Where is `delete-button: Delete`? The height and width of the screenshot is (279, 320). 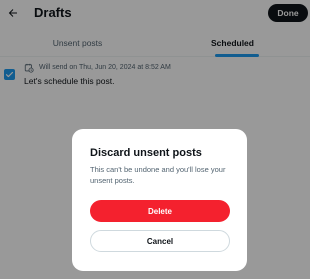
delete-button: Delete is located at coordinates (160, 211).